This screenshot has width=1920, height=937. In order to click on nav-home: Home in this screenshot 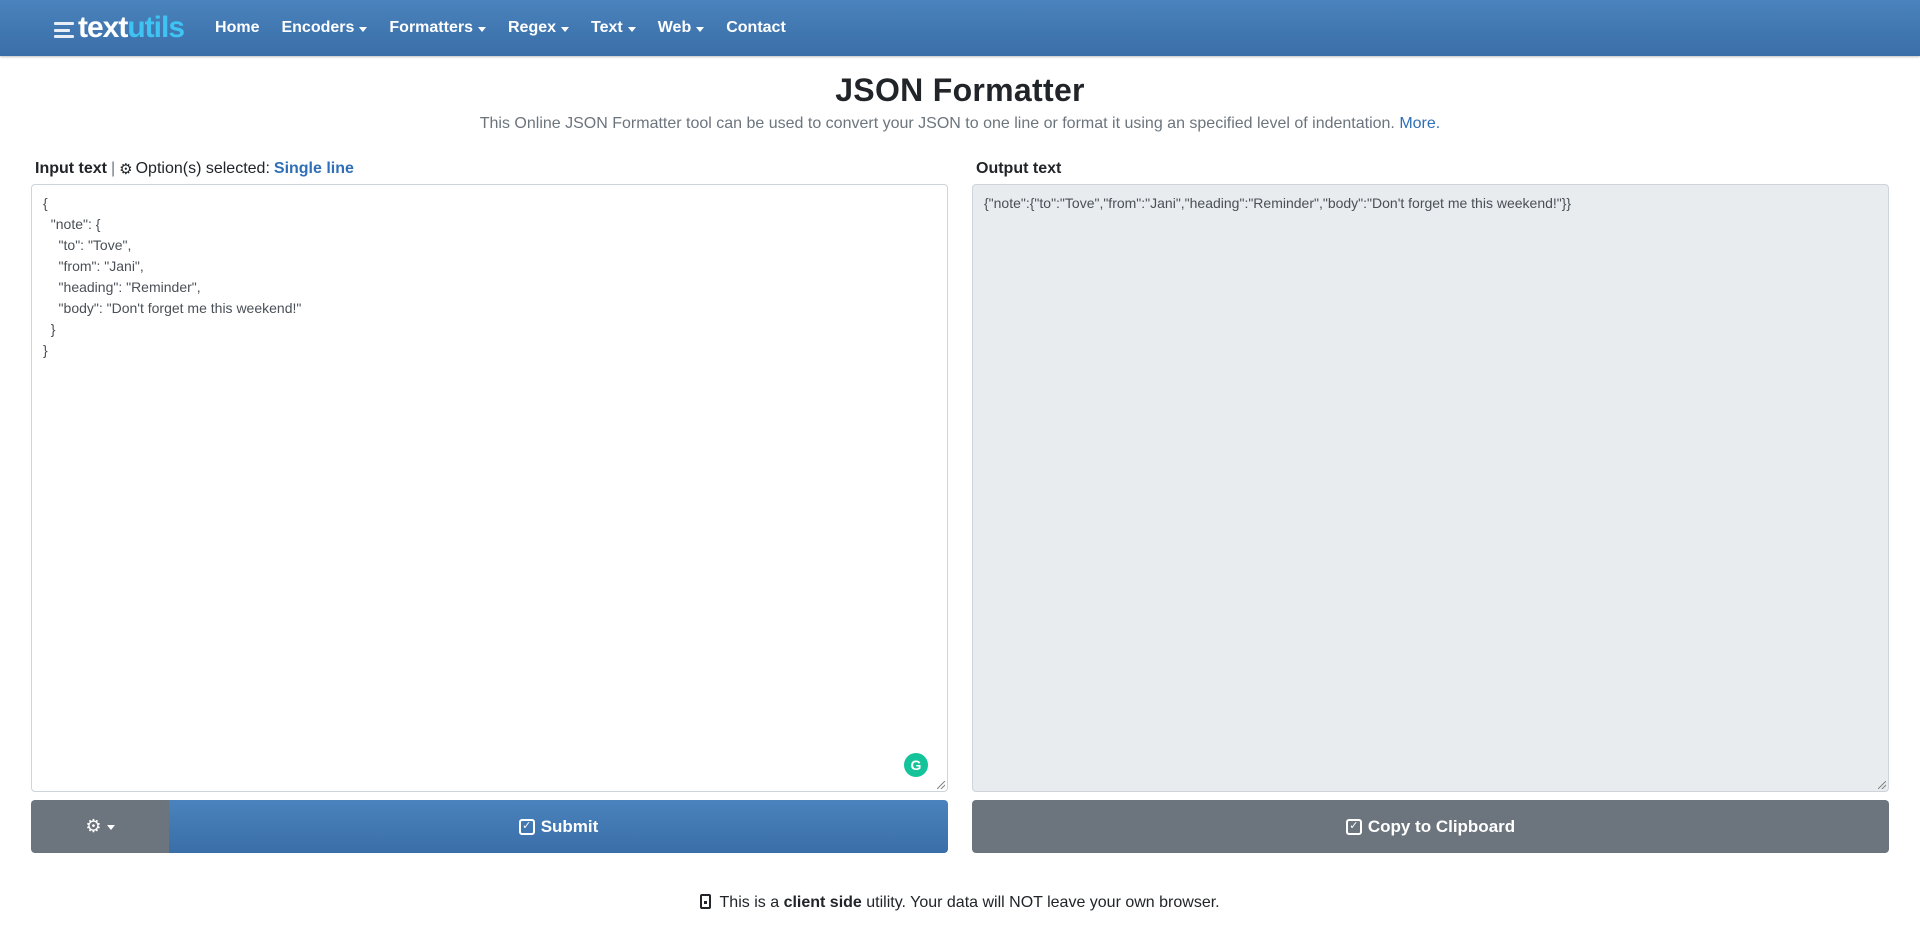, I will do `click(237, 28)`.